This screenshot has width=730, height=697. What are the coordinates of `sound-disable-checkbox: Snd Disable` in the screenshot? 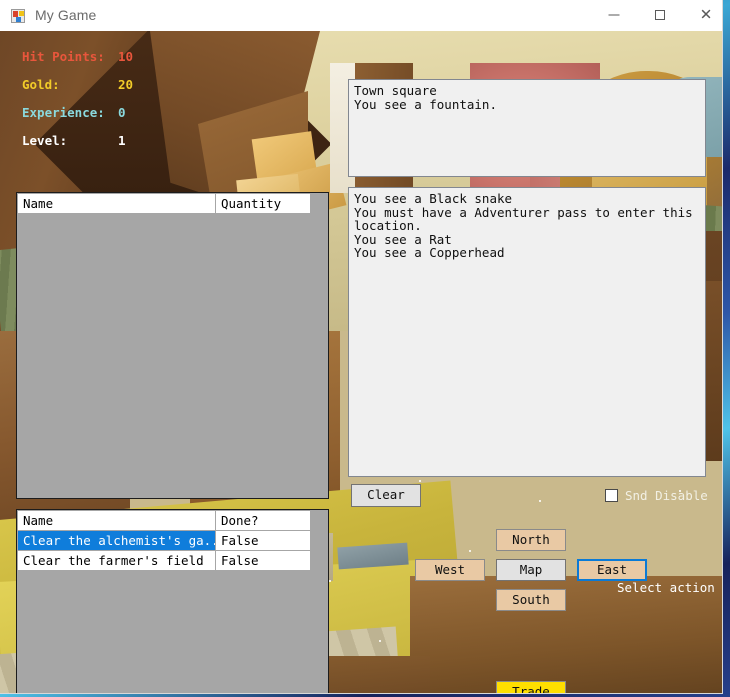 It's located at (656, 495).